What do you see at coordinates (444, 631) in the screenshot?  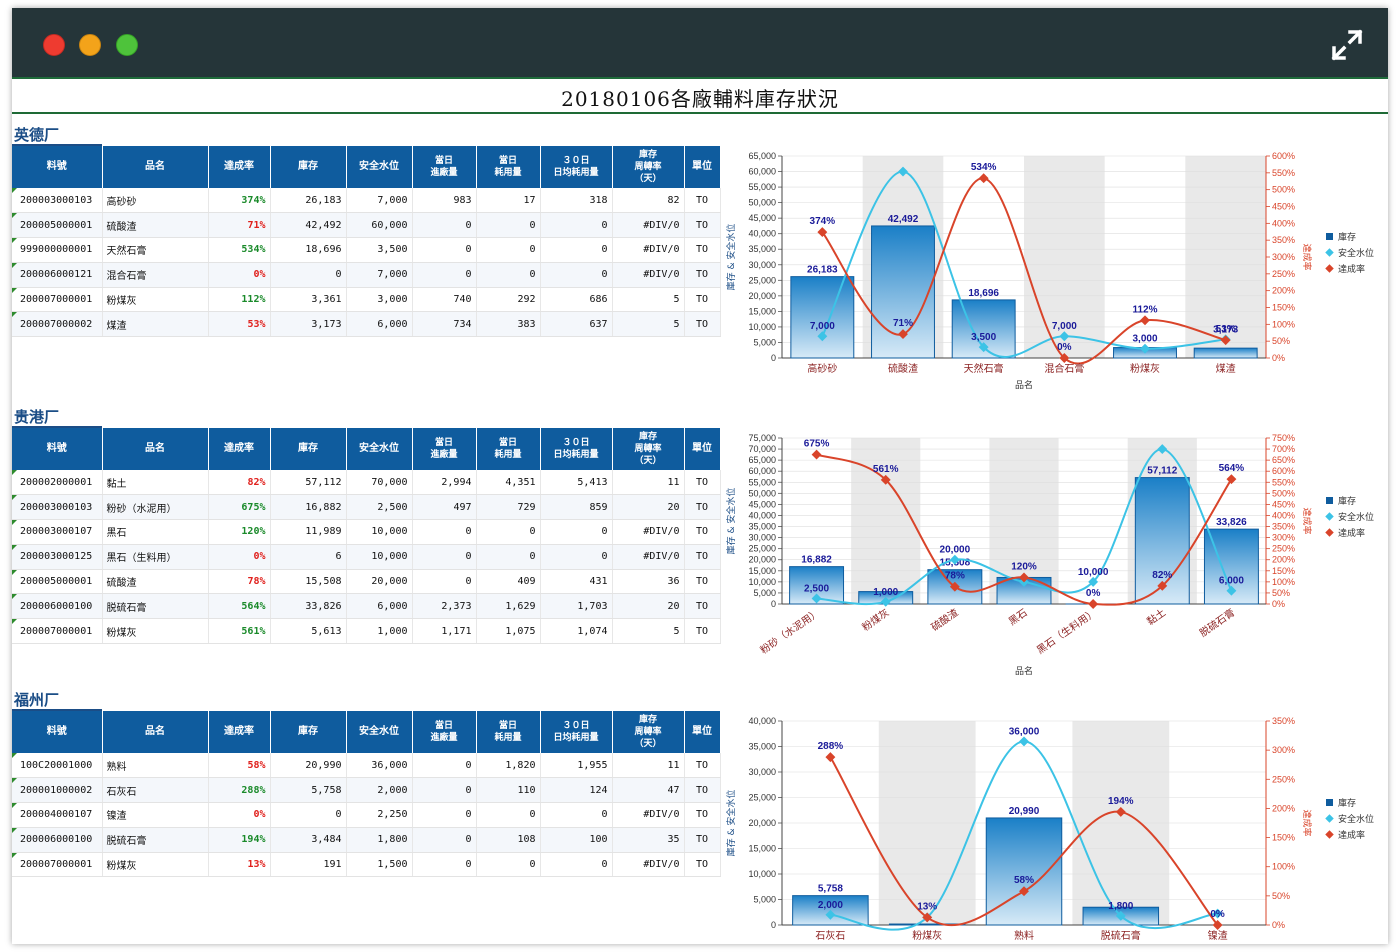 I see `cell-in: 1,171` at bounding box center [444, 631].